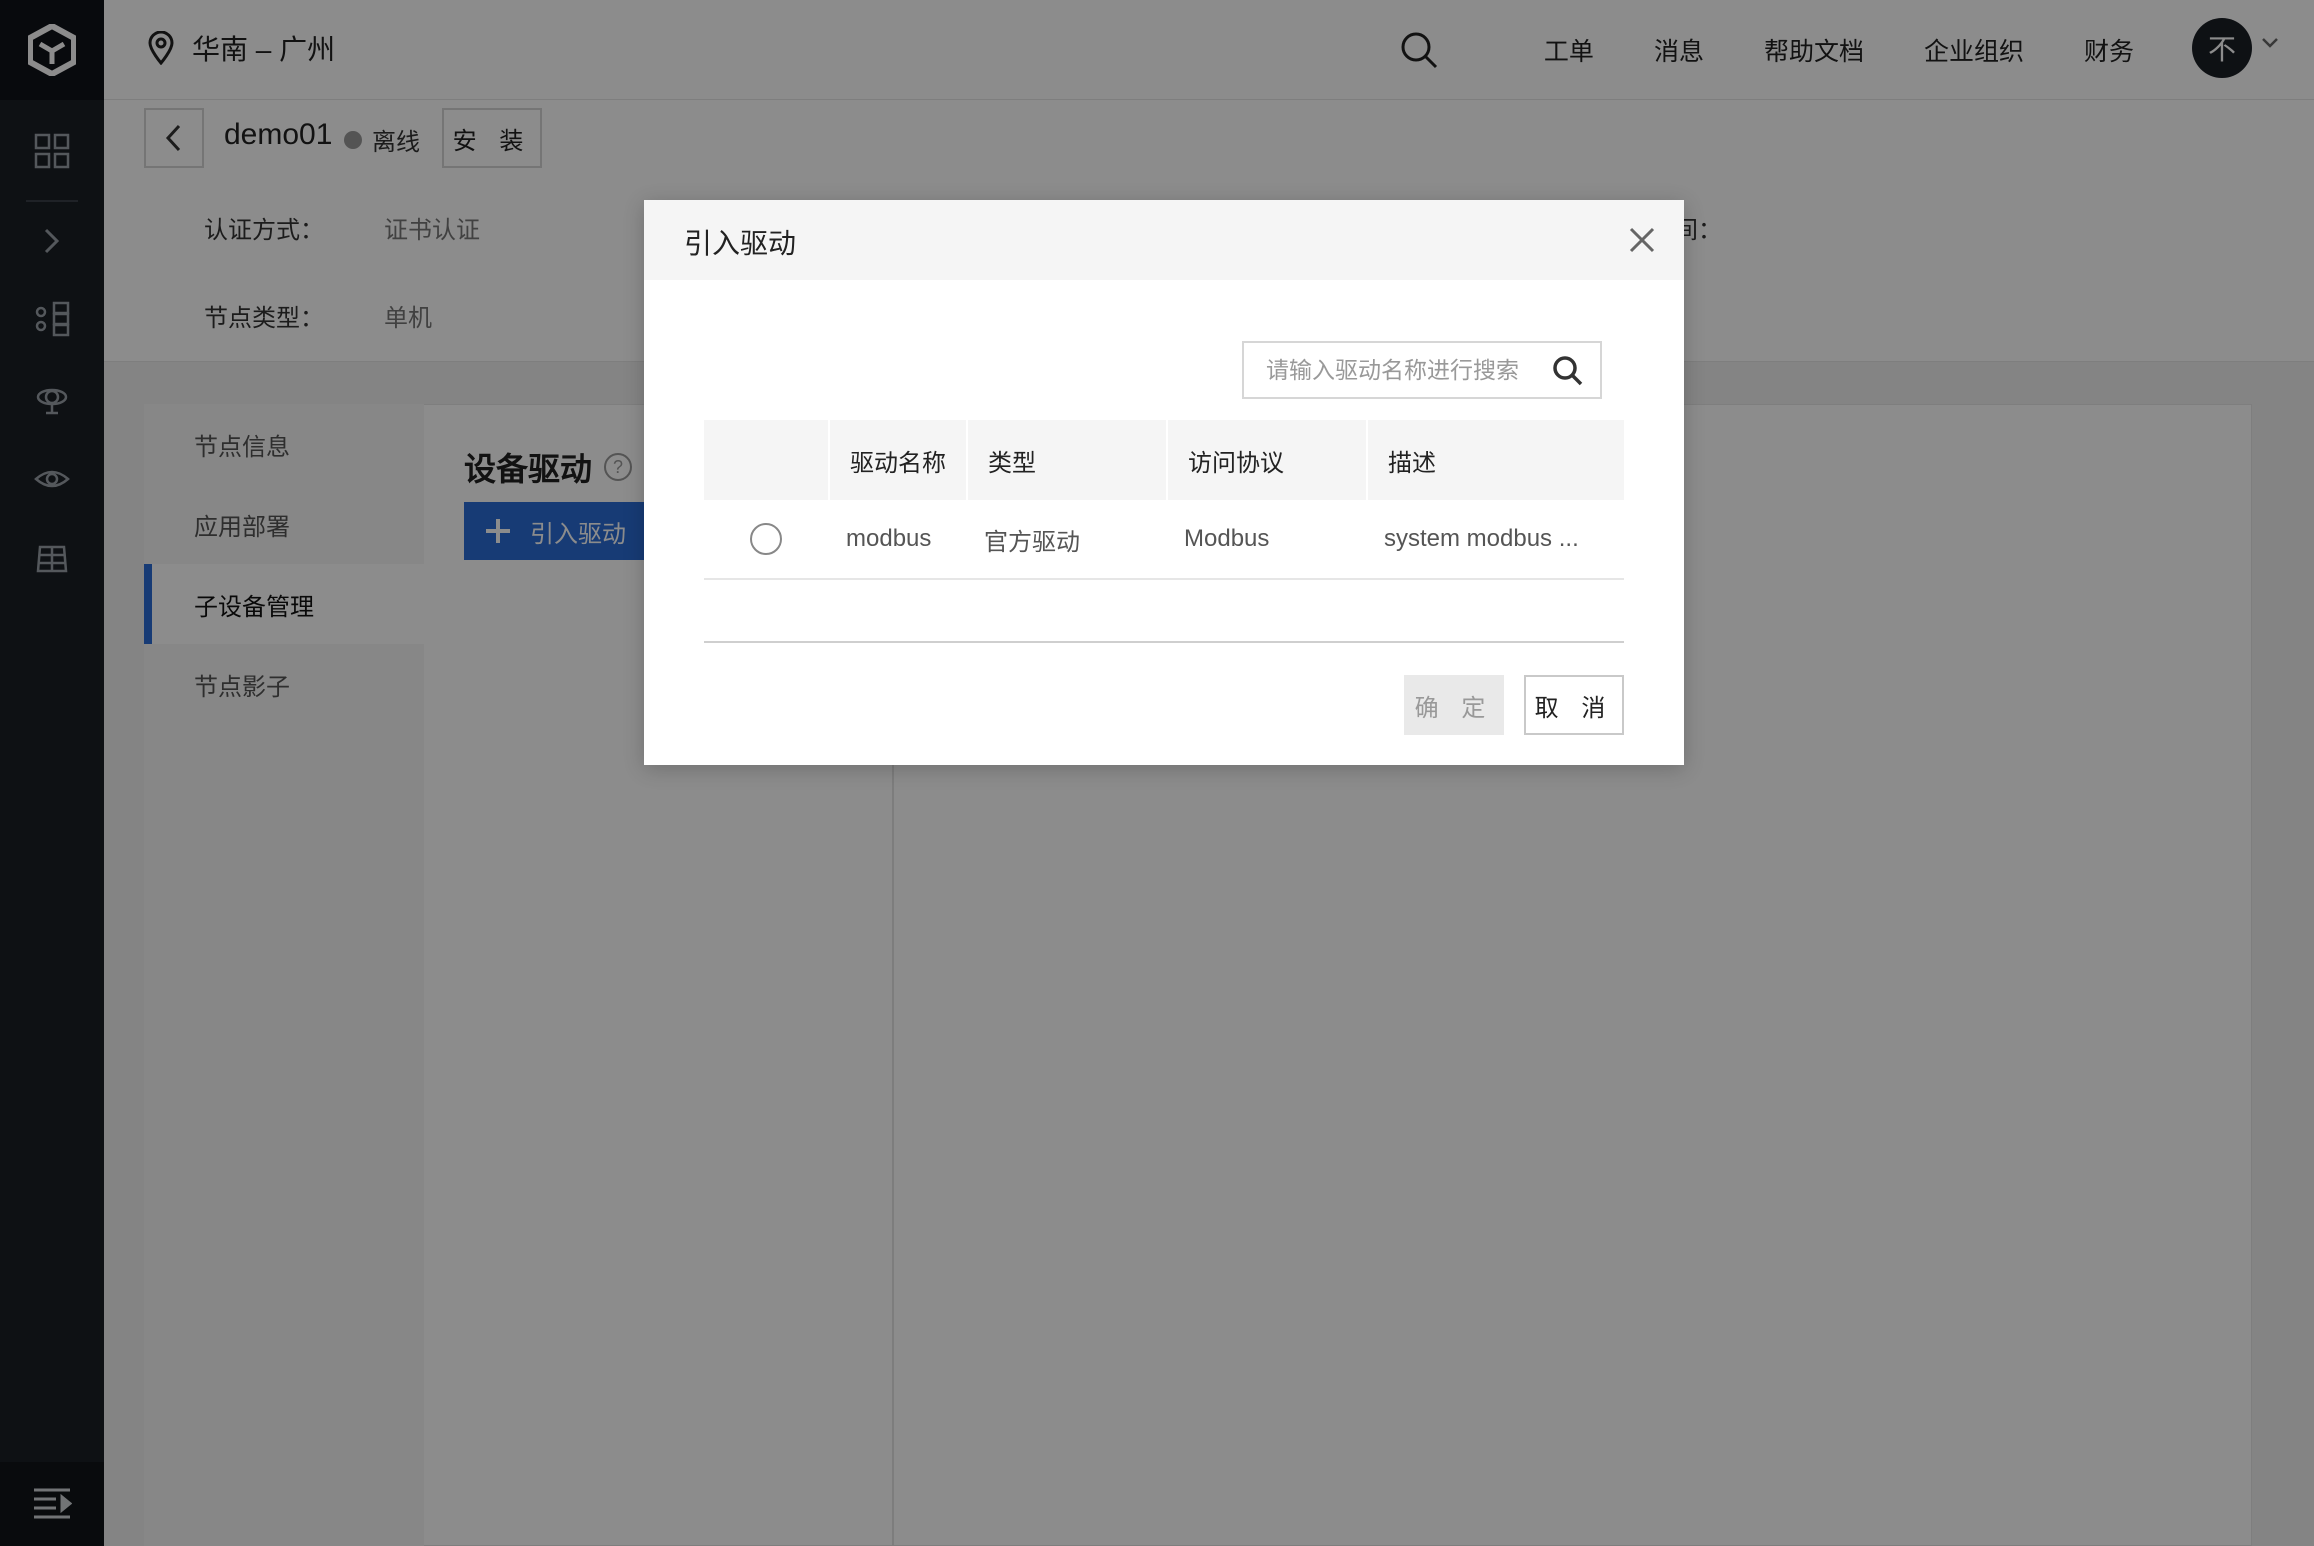 The height and width of the screenshot is (1546, 2314). What do you see at coordinates (1032, 542) in the screenshot?
I see `cell-type: 官方驱动` at bounding box center [1032, 542].